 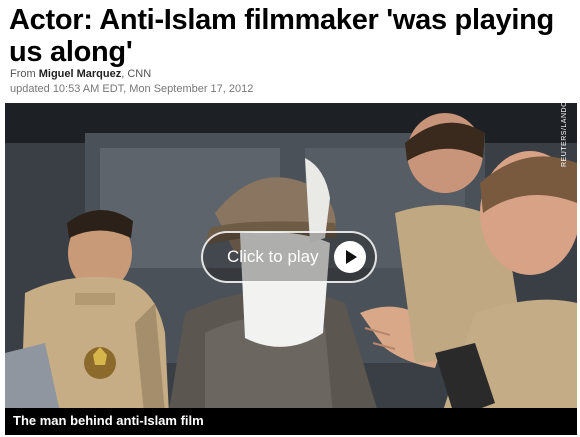 I want to click on byline-prefix: From, so click(x=23, y=74).